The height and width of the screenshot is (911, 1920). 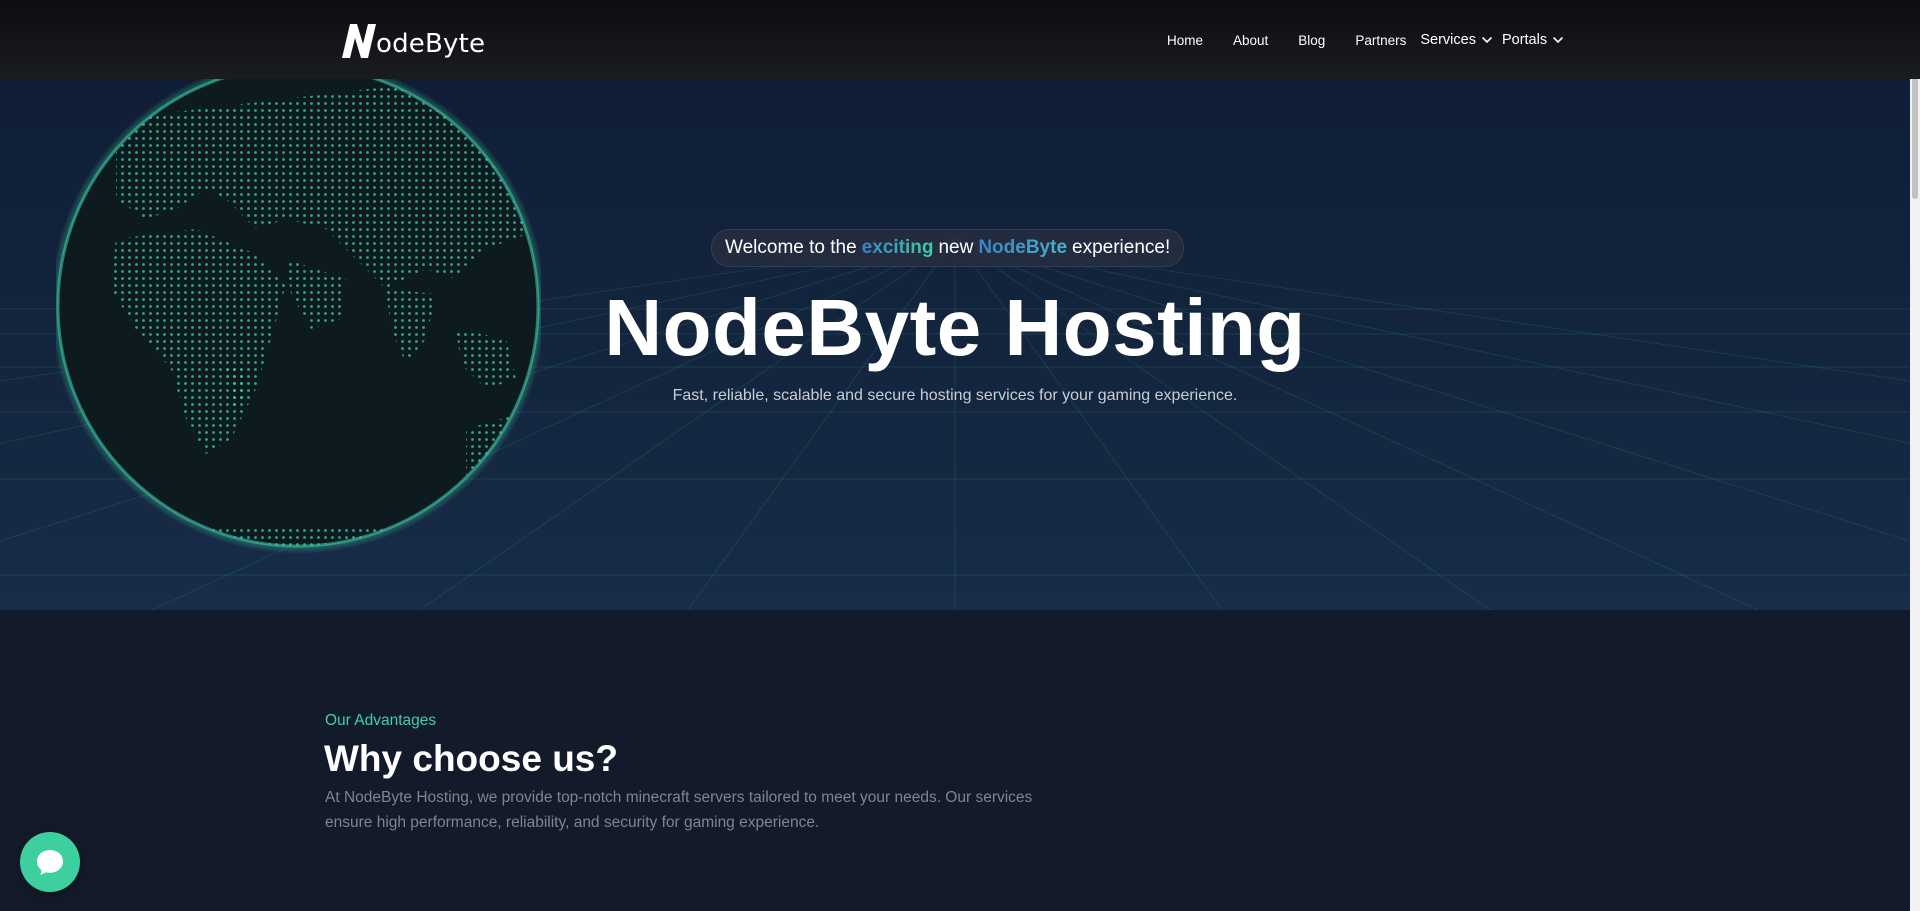 What do you see at coordinates (431, 44) in the screenshot?
I see `logo-text: odeByte` at bounding box center [431, 44].